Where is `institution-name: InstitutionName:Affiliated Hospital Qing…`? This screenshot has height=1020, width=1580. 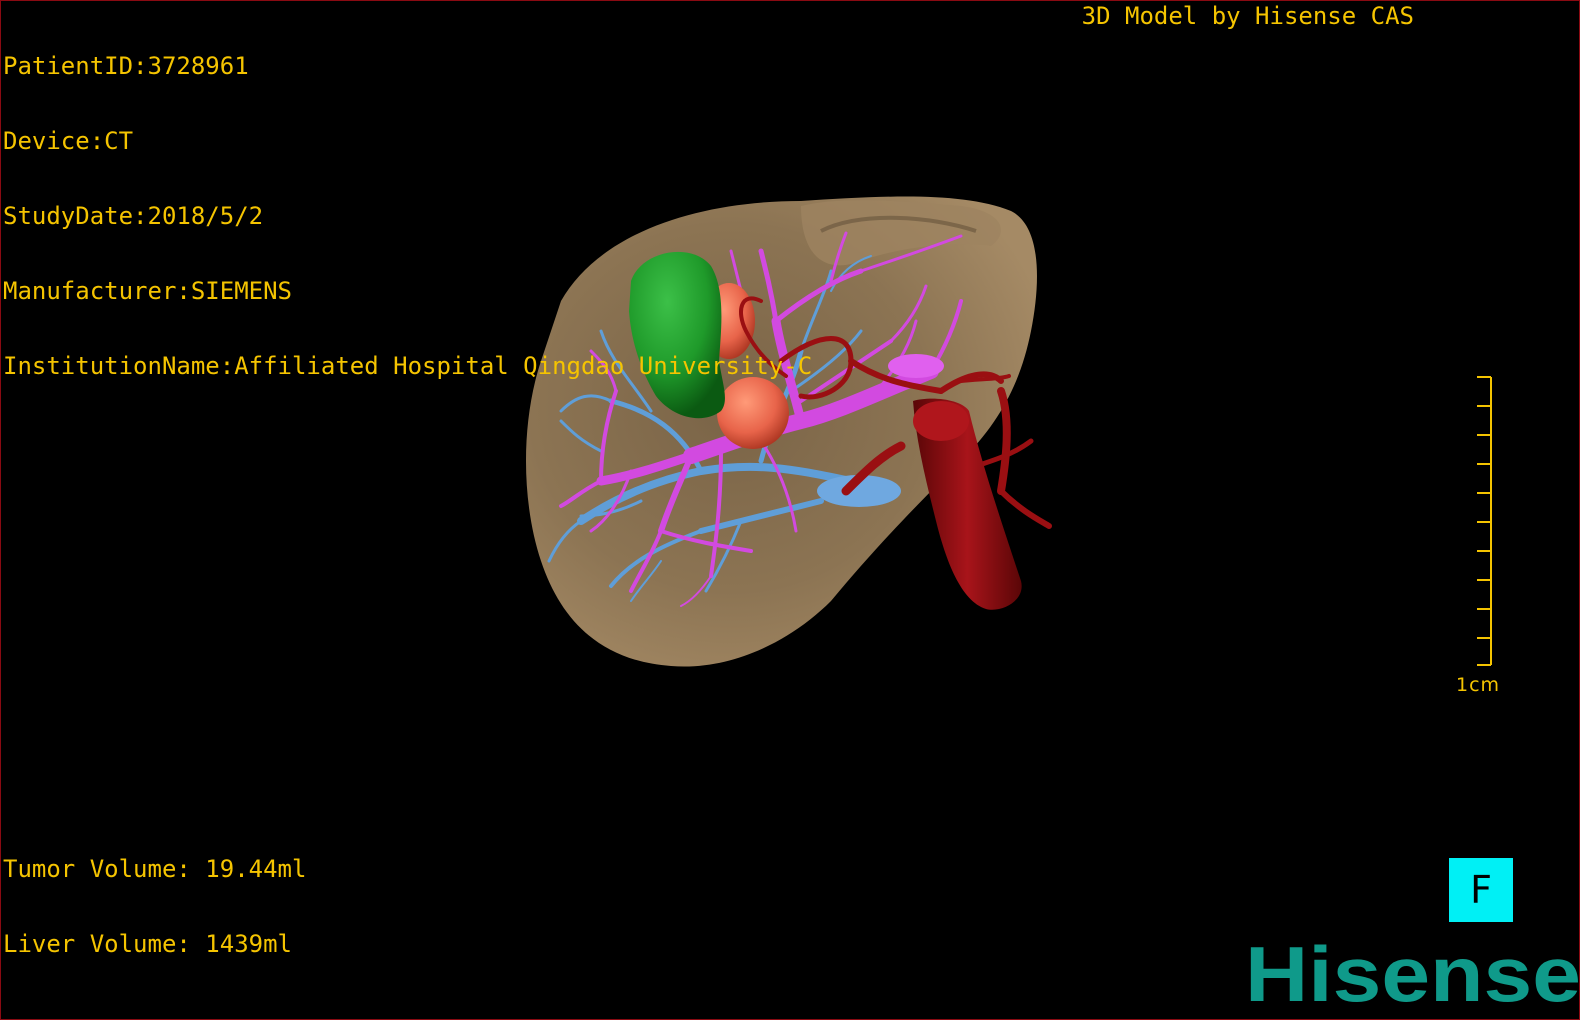 institution-name: InstitutionName:Affiliated Hospital Qing… is located at coordinates (408, 366).